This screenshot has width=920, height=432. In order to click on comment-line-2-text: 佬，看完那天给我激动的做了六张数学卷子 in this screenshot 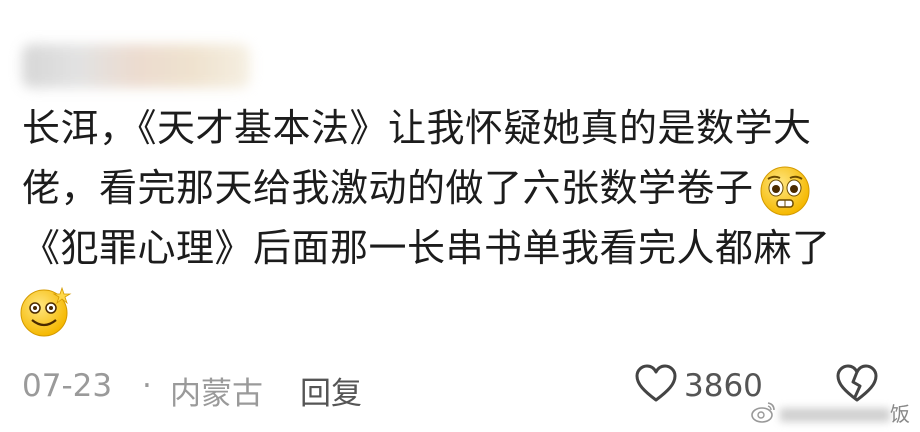, I will do `click(388, 188)`.